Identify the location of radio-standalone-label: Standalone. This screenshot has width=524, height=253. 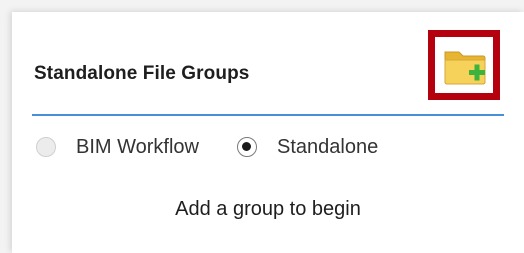
(327, 146).